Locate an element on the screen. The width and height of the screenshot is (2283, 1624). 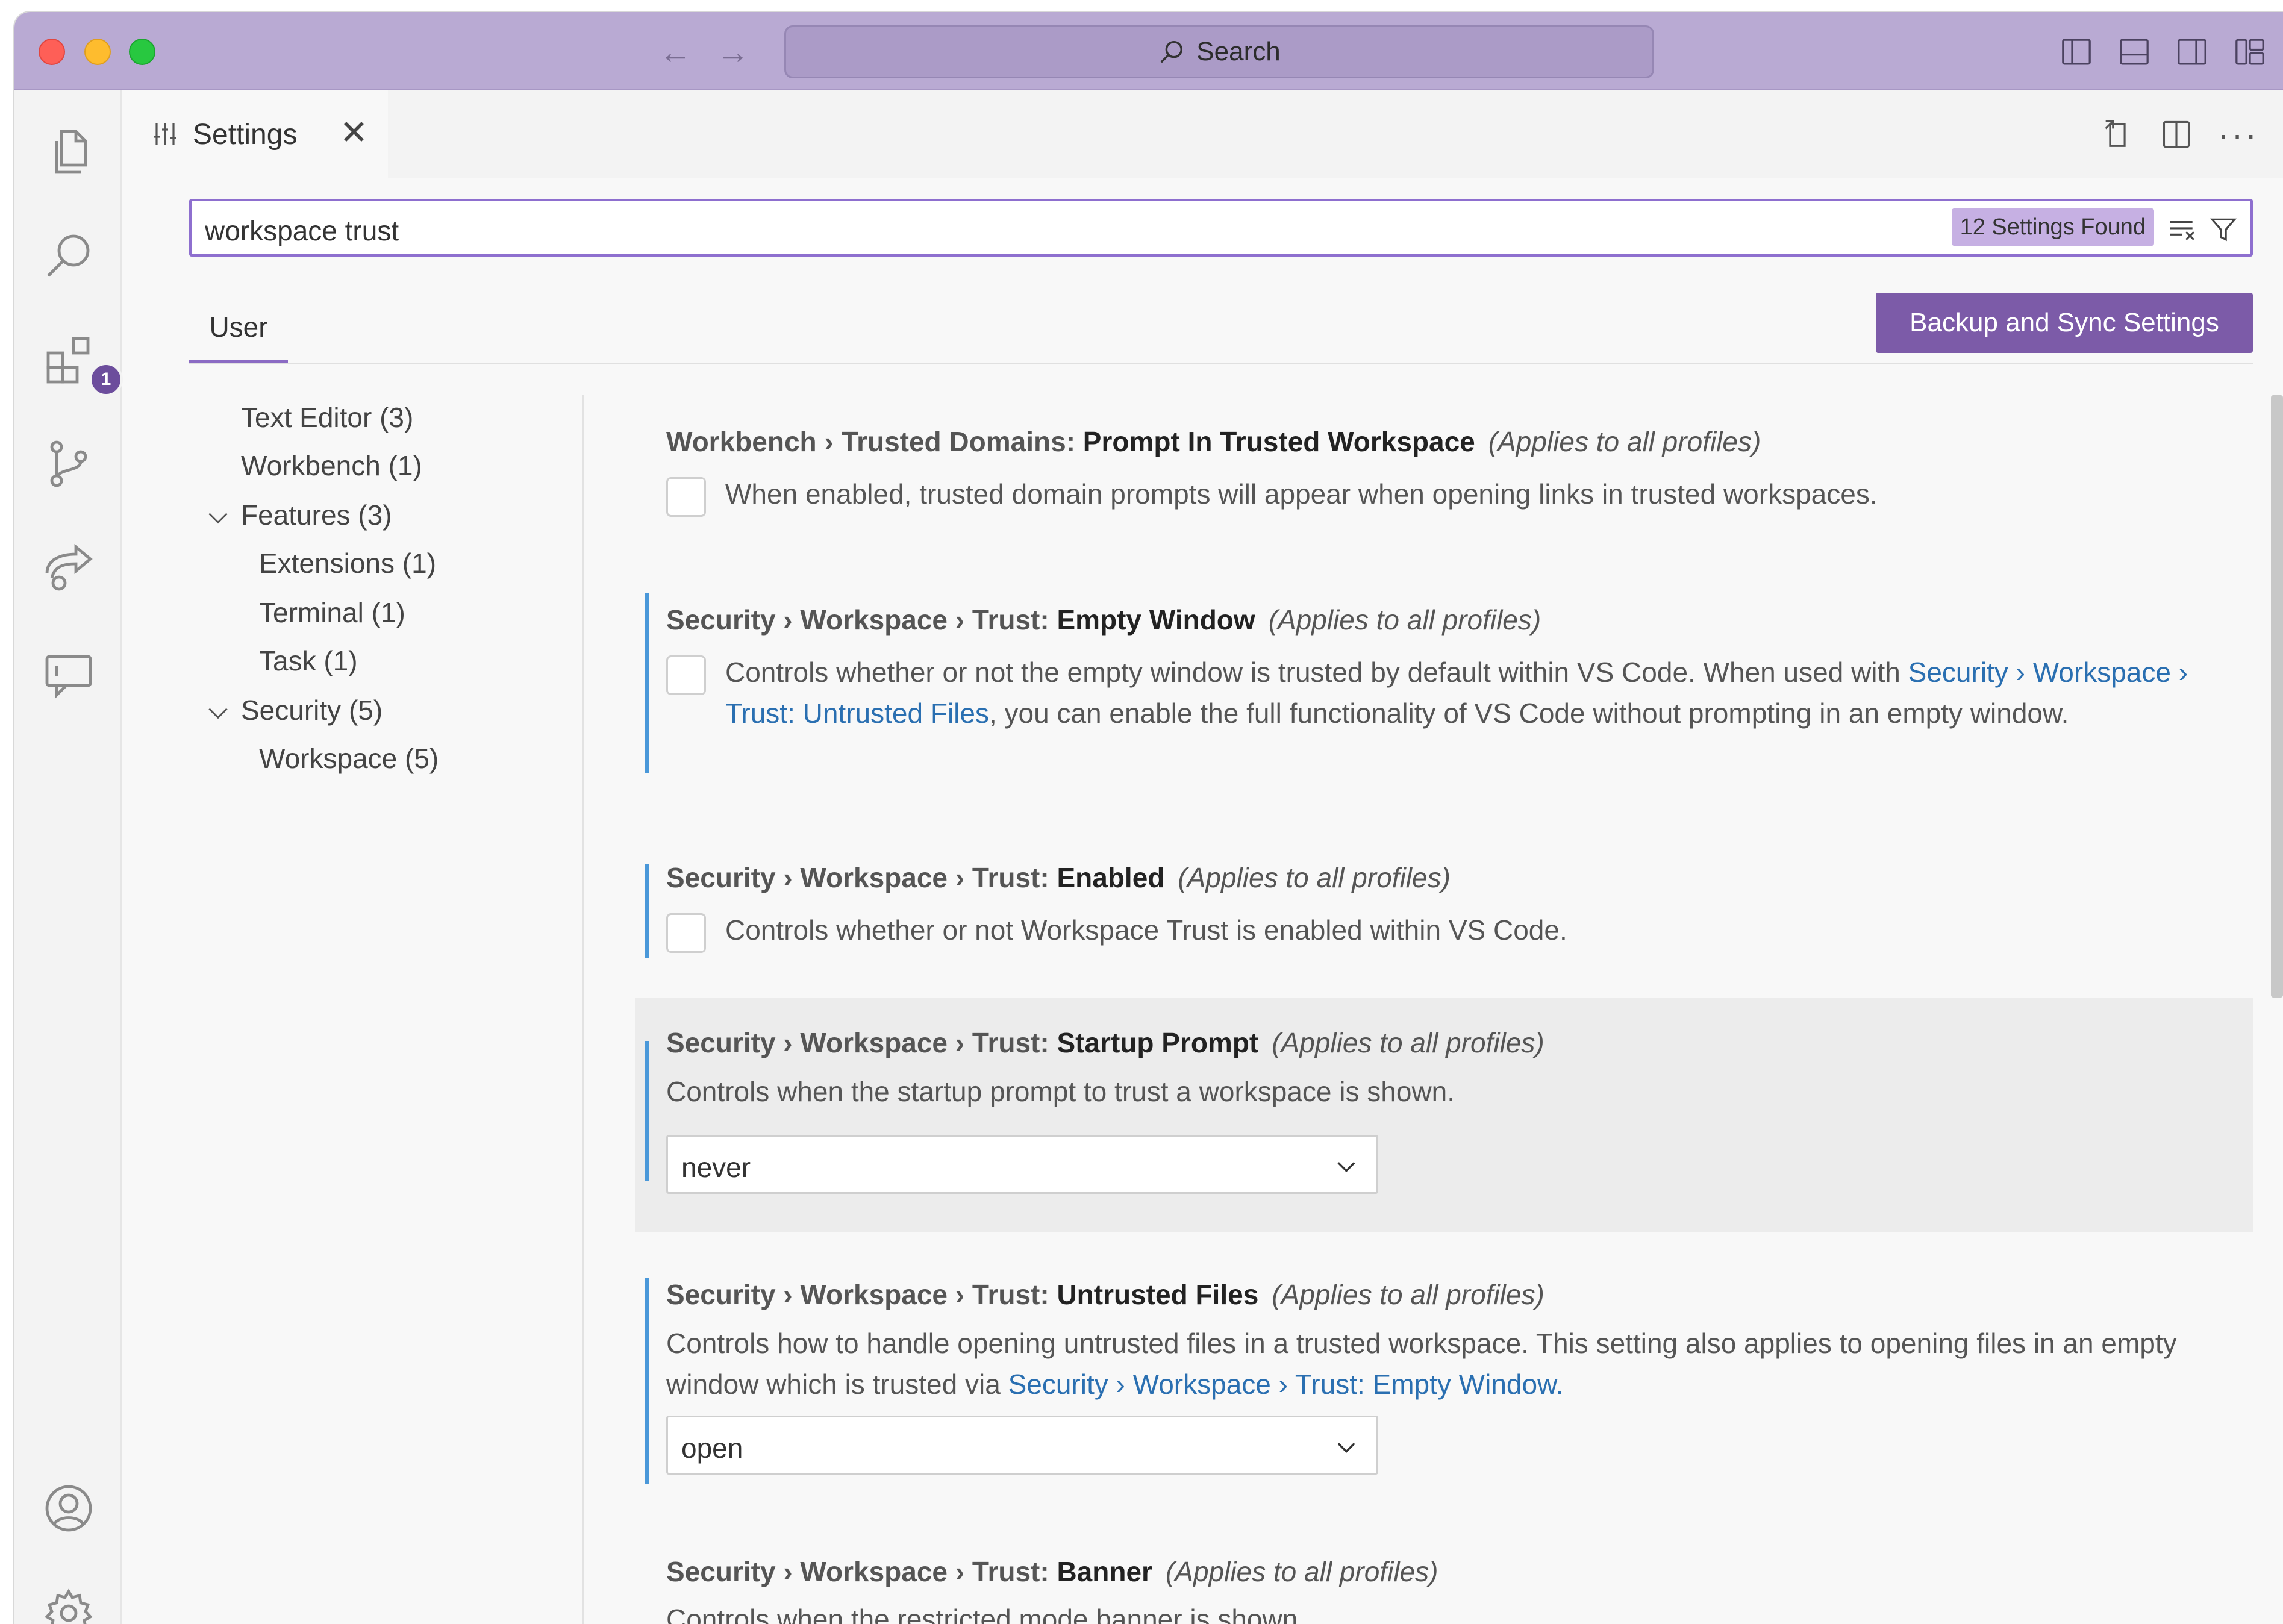
clear-filter-icon is located at coordinates (2182, 230).